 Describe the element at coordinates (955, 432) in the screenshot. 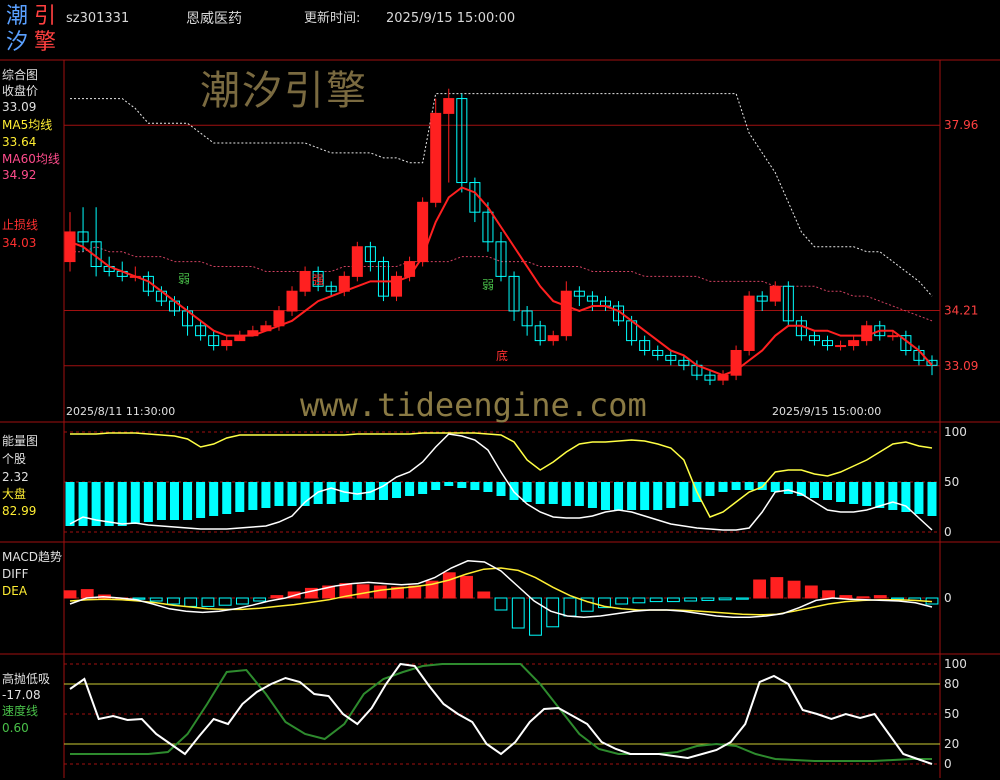

I see `energy-tick-label: 100` at that location.